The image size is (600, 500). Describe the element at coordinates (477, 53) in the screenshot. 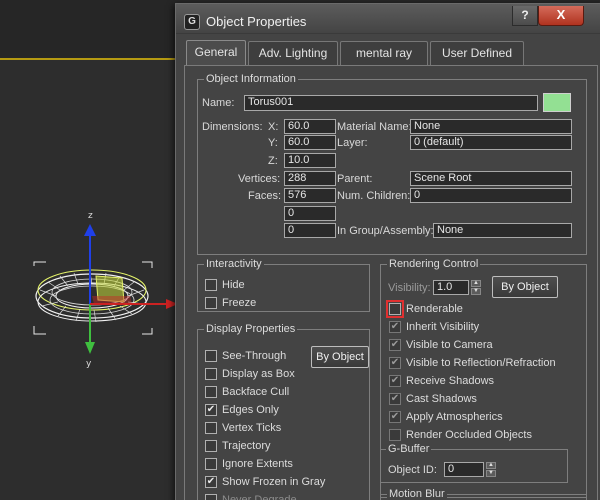

I see `tab-user-defined: User Defined` at that location.